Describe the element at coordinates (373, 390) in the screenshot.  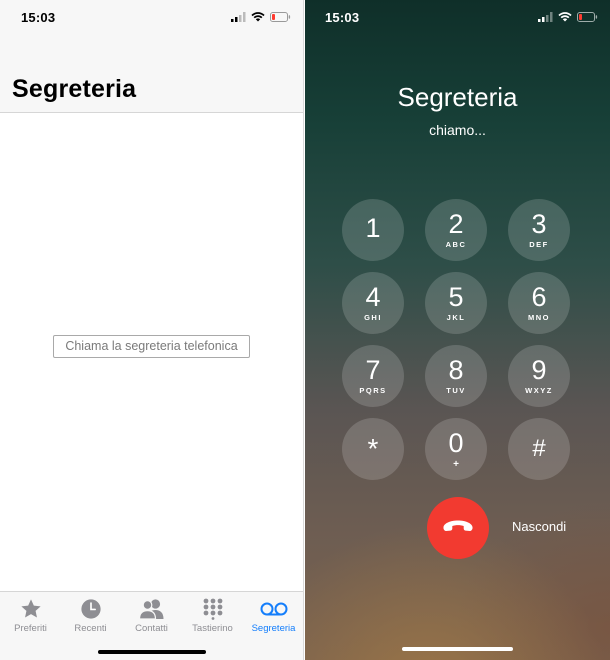
I see `key-letters: PQRS` at that location.